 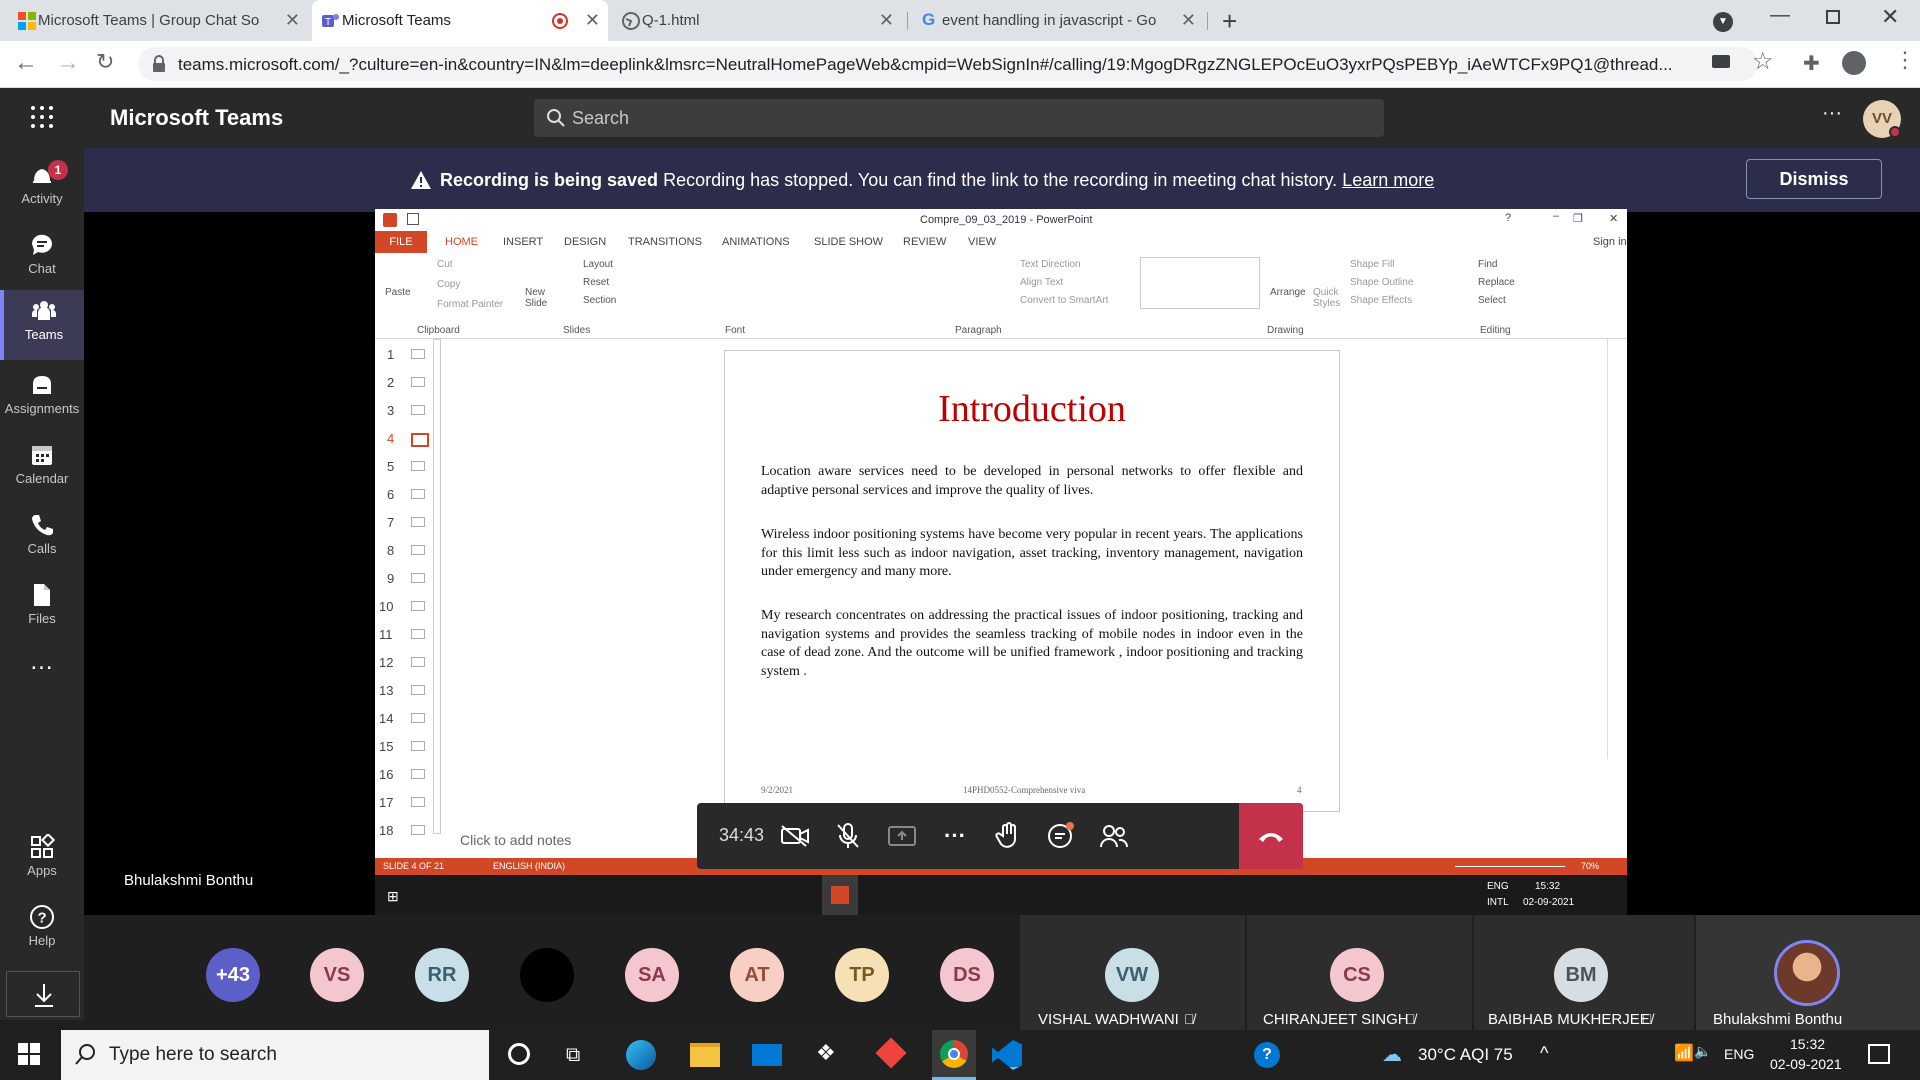 What do you see at coordinates (599, 300) in the screenshot?
I see `section-button: Section` at bounding box center [599, 300].